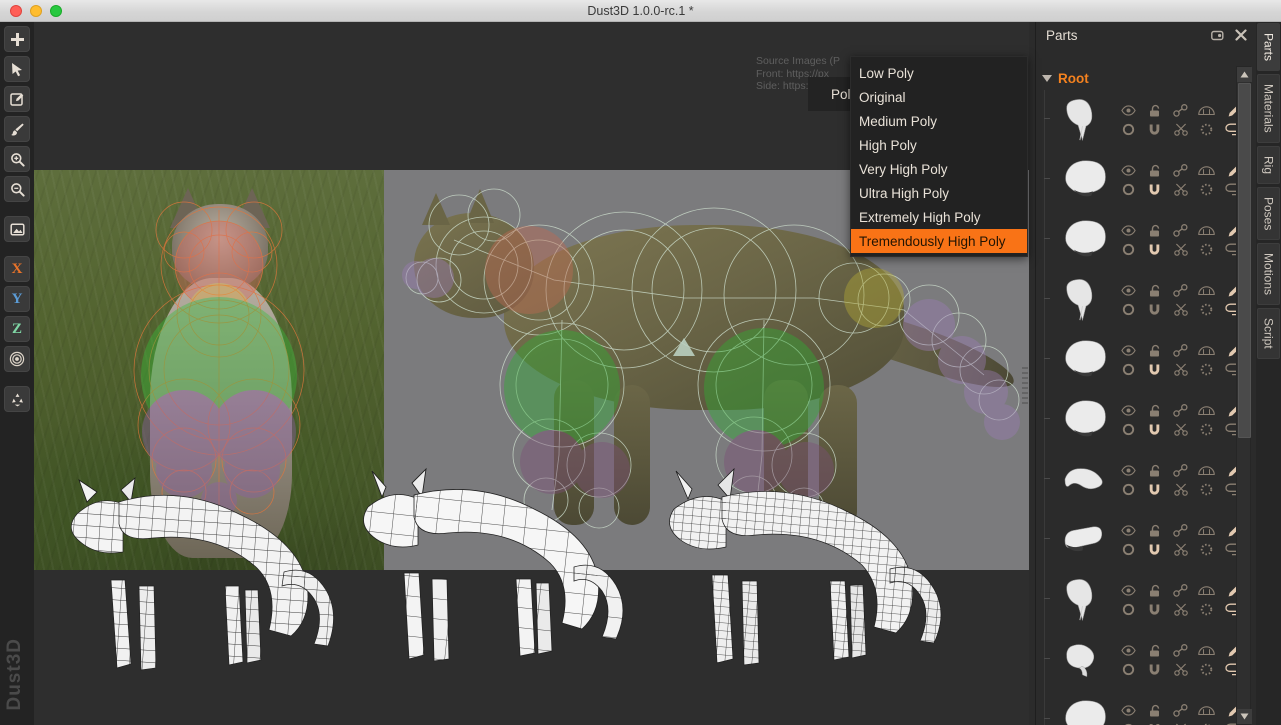 The width and height of the screenshot is (1281, 725). Describe the element at coordinates (1065, 78) in the screenshot. I see `parts-tree-root: Root` at that location.